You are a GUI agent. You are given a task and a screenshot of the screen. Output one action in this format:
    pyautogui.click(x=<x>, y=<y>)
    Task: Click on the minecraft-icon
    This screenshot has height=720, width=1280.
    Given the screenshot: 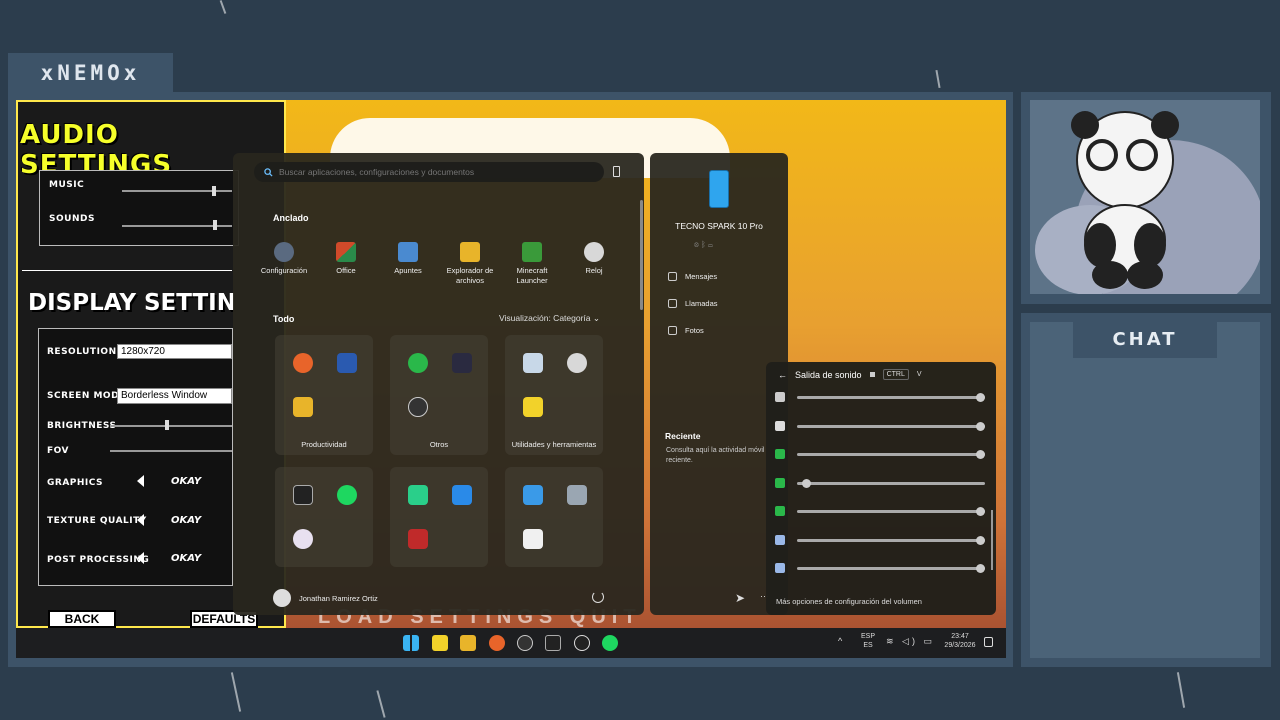 What is the action you would take?
    pyautogui.click(x=532, y=252)
    